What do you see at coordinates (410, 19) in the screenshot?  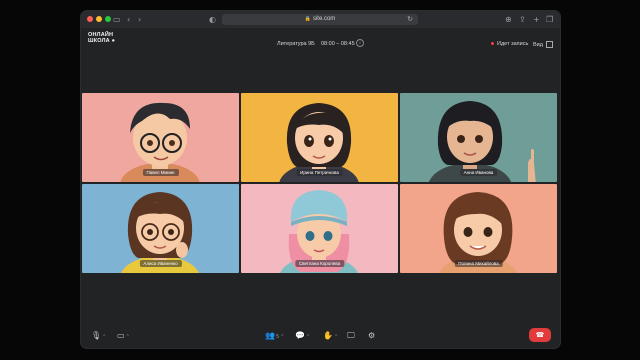 I see `reload-icon: ↻` at bounding box center [410, 19].